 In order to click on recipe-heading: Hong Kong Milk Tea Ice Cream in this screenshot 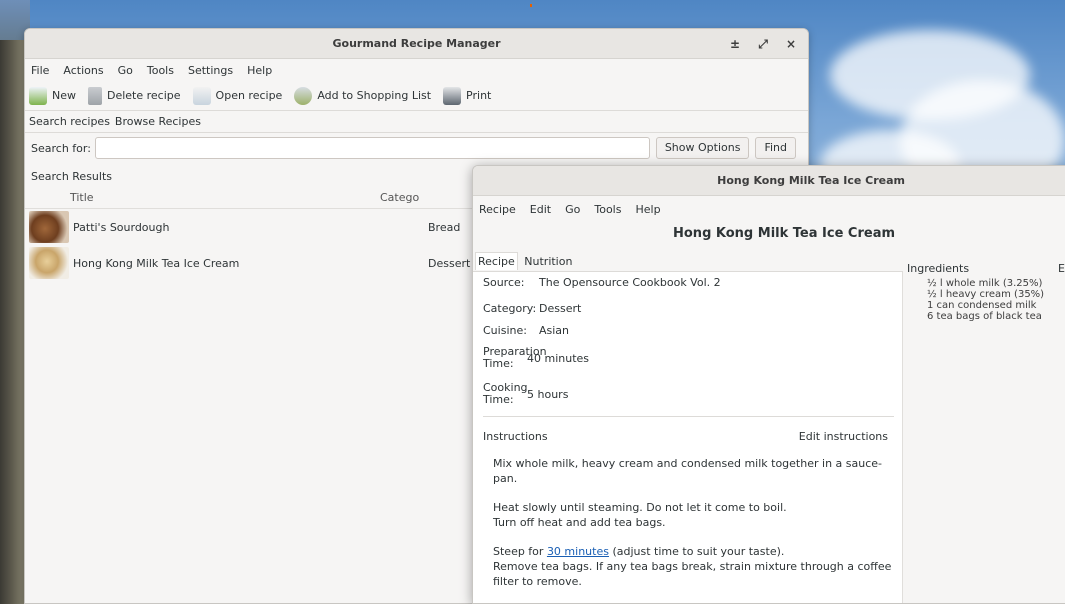, I will do `click(784, 233)`.